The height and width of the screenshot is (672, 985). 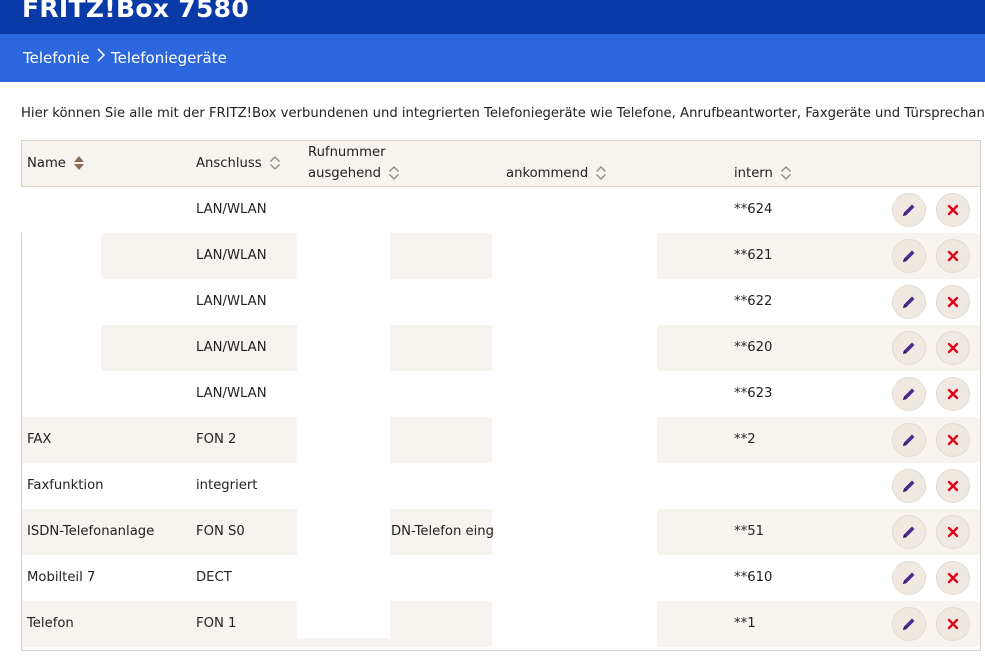 What do you see at coordinates (61, 577) in the screenshot?
I see `device-name: Mobilteil 7` at bounding box center [61, 577].